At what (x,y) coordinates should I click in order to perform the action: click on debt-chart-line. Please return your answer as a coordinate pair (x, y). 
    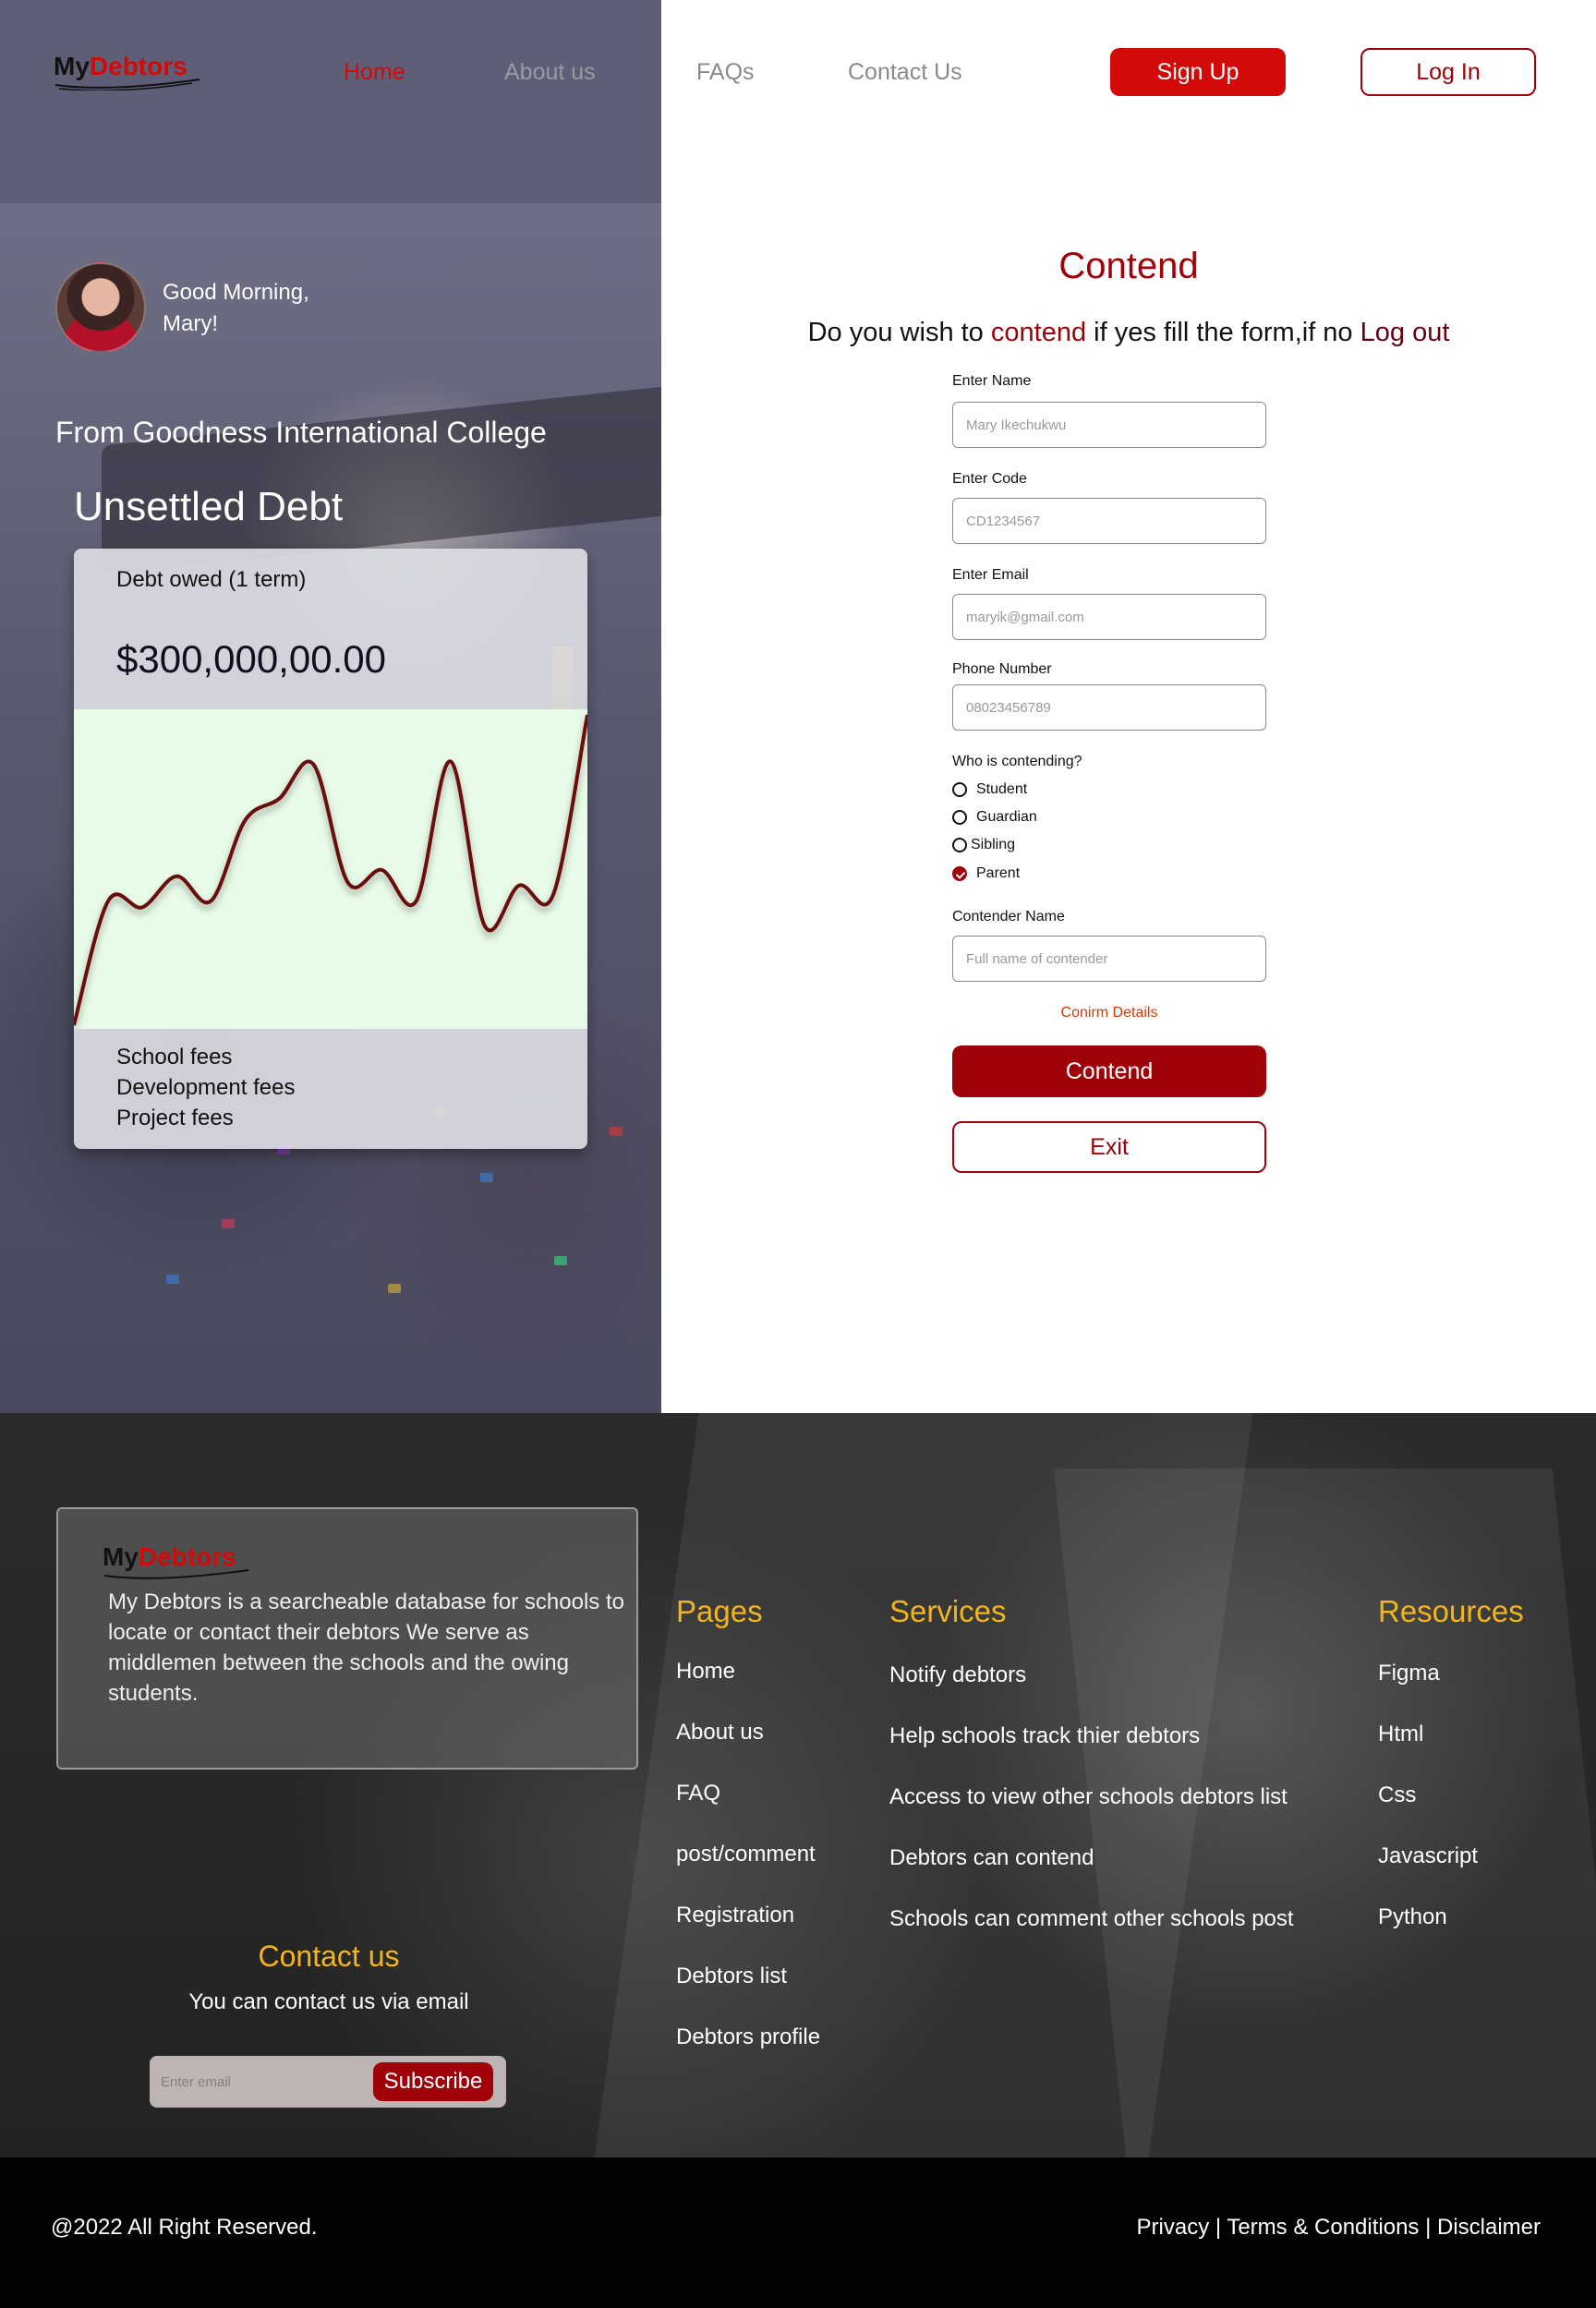
    Looking at the image, I should click on (330, 870).